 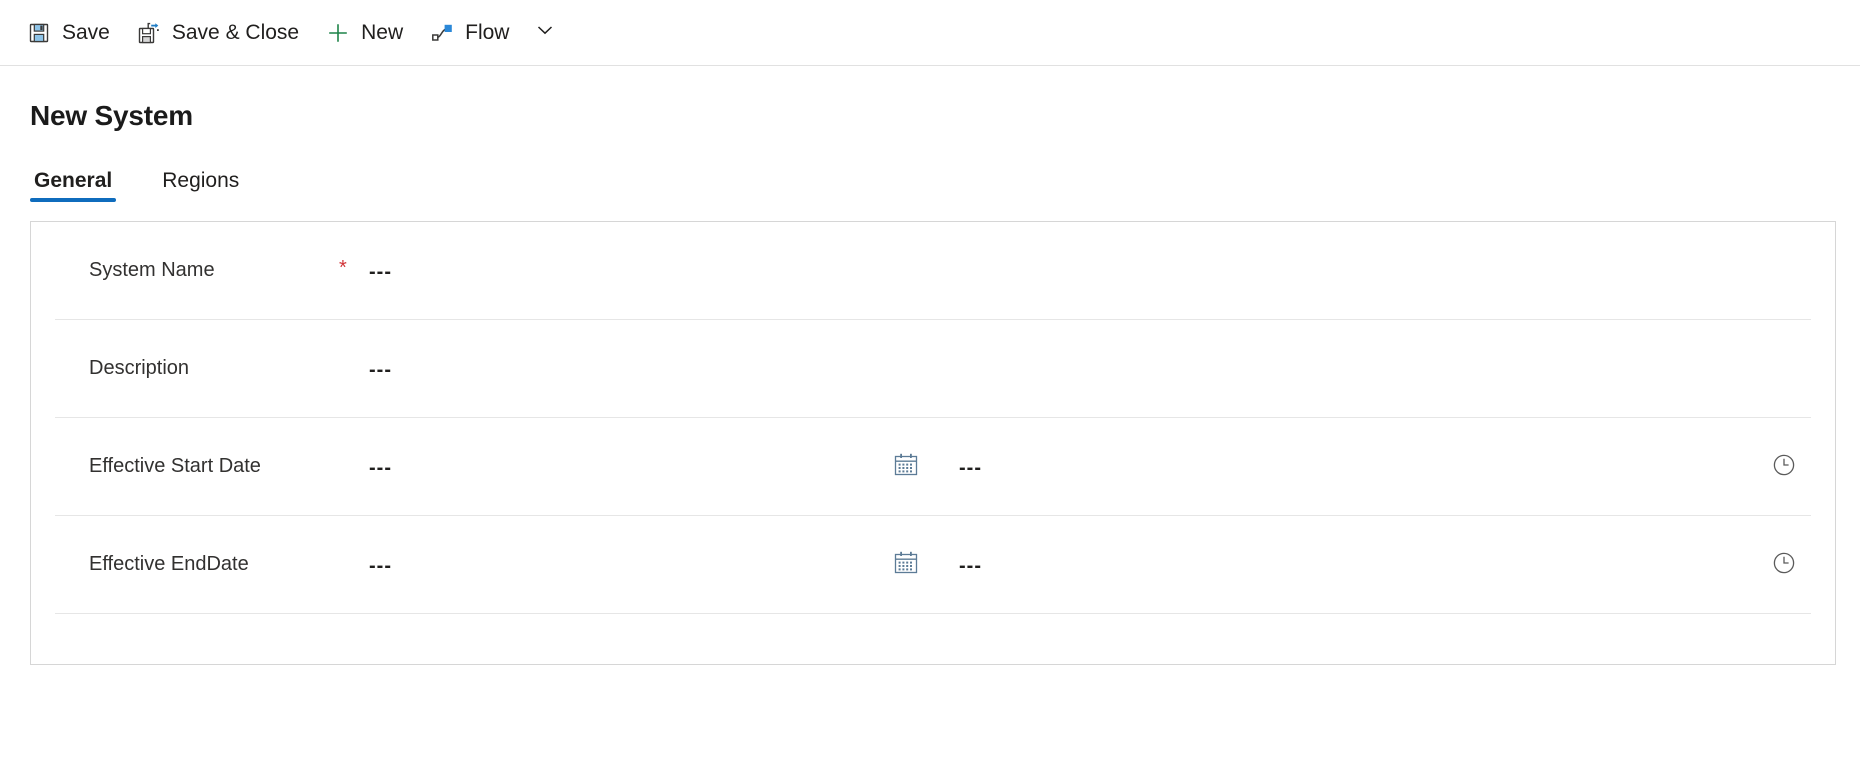 What do you see at coordinates (382, 32) in the screenshot?
I see `new-button-label: New` at bounding box center [382, 32].